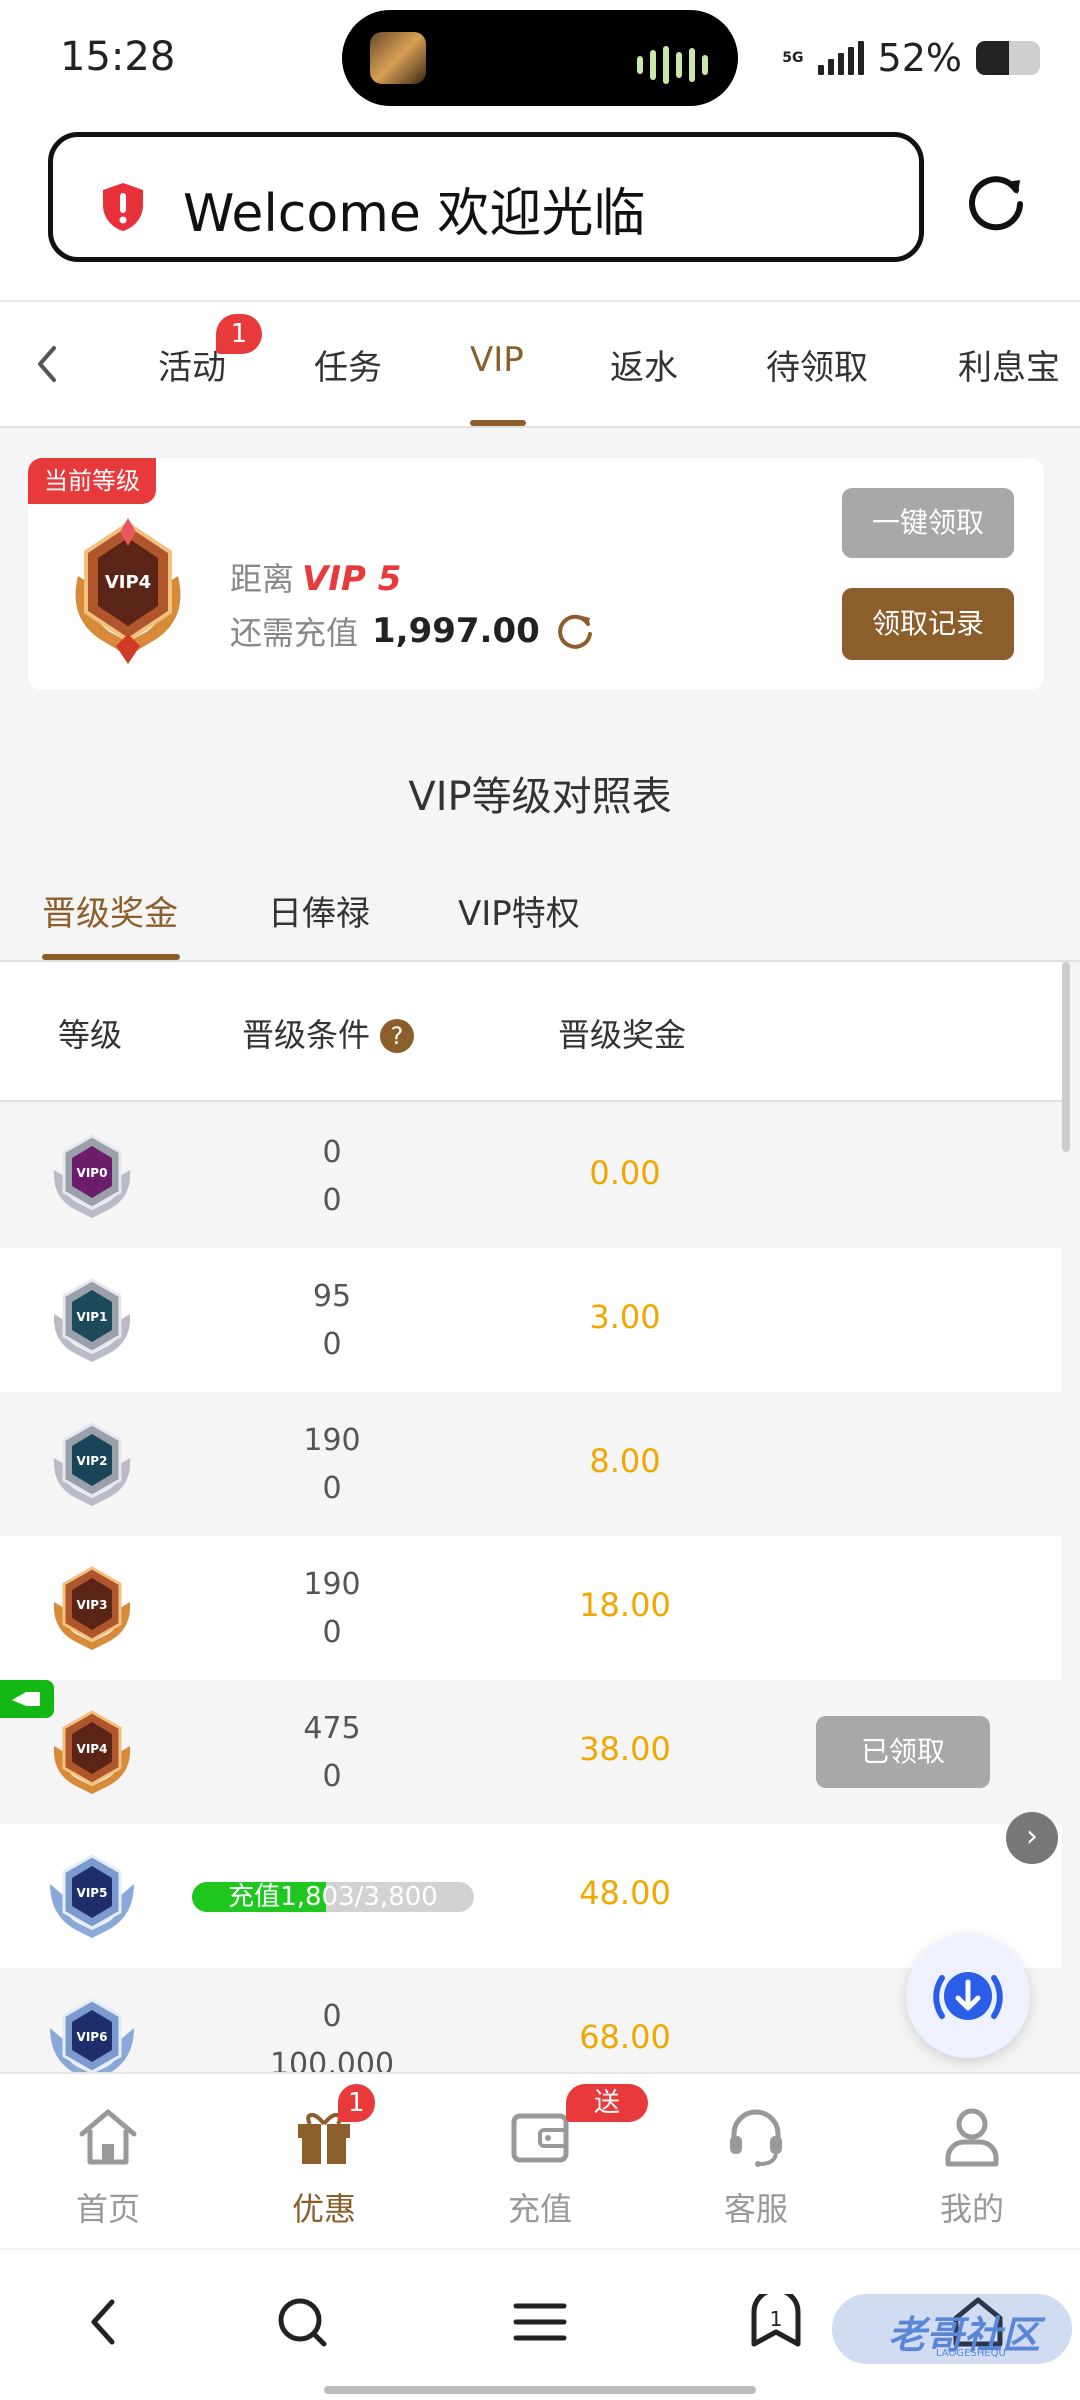  I want to click on nav-recharge: 送2% 充值, so click(540, 2162).